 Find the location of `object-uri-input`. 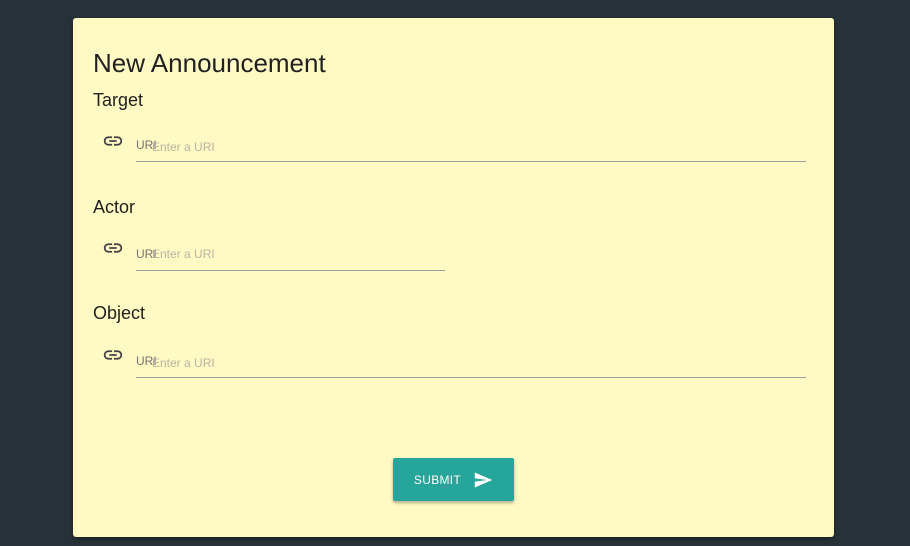

object-uri-input is located at coordinates (471, 363).